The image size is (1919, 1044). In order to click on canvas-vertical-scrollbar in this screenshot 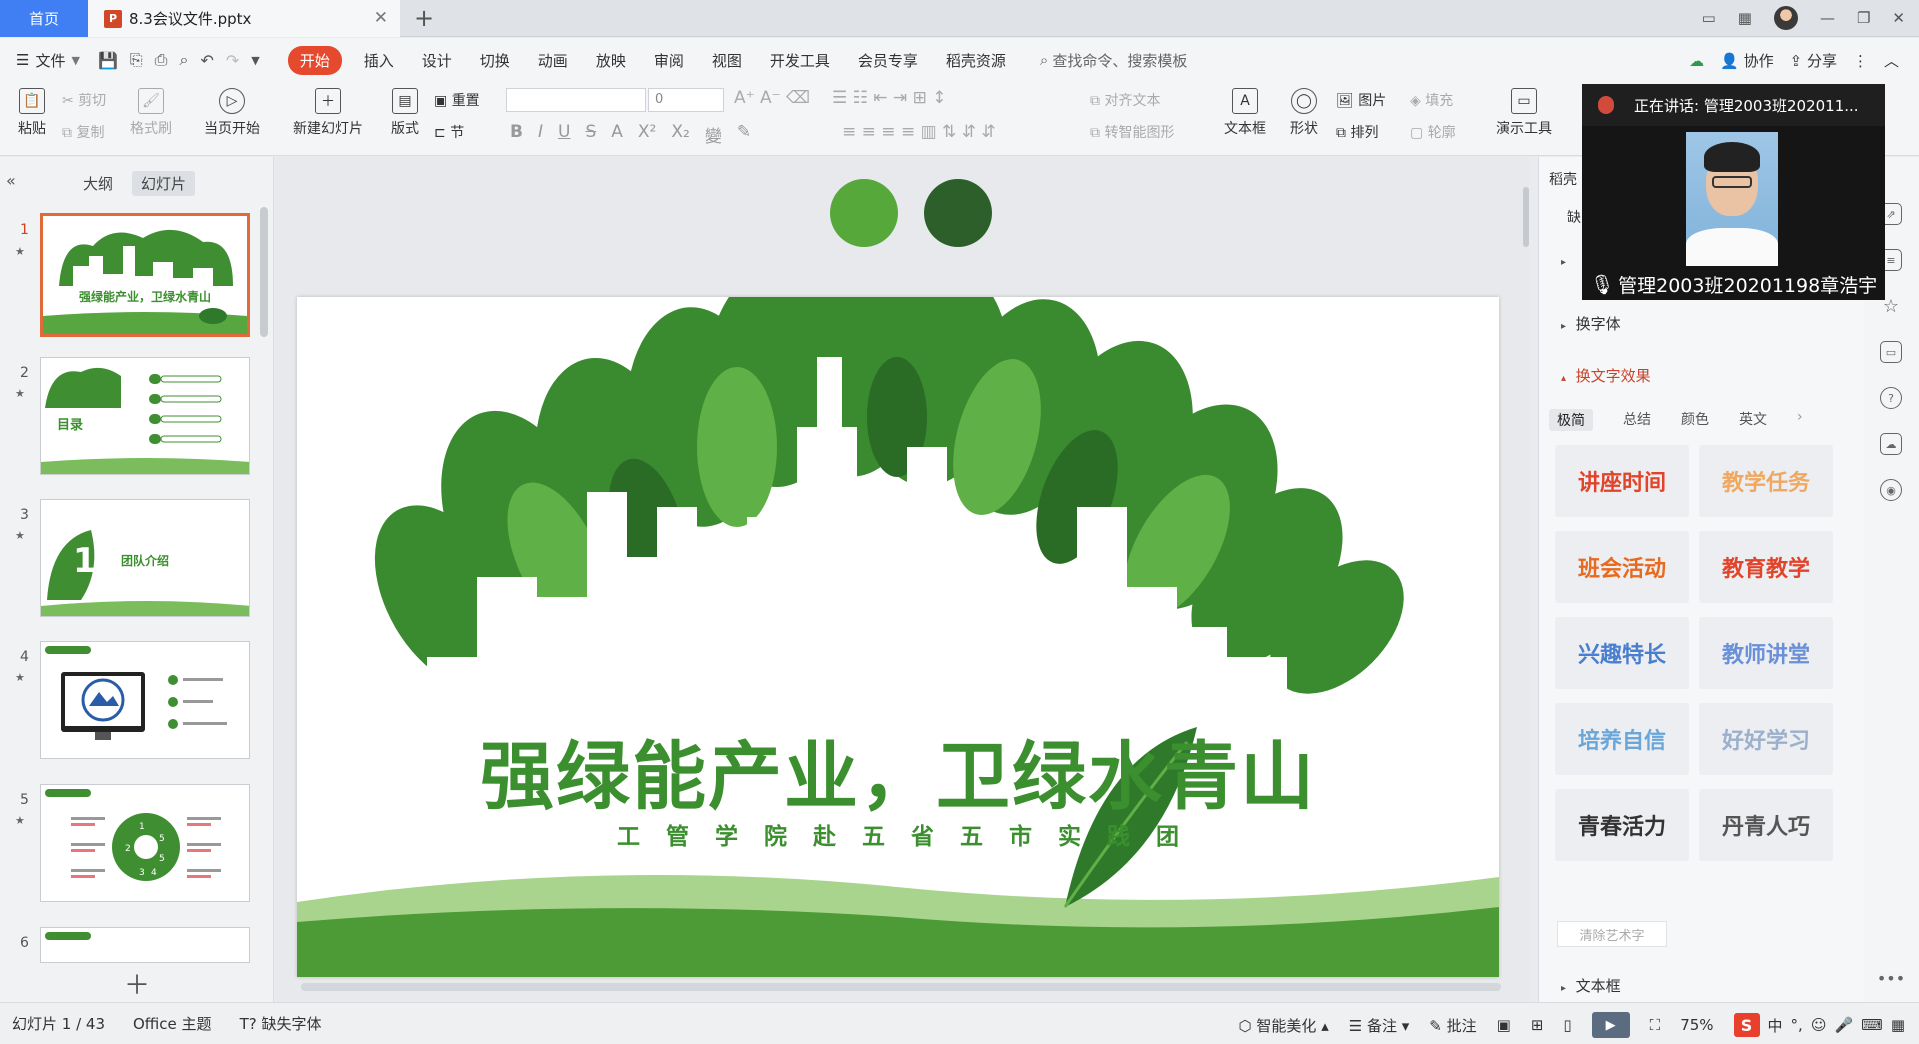, I will do `click(1526, 217)`.